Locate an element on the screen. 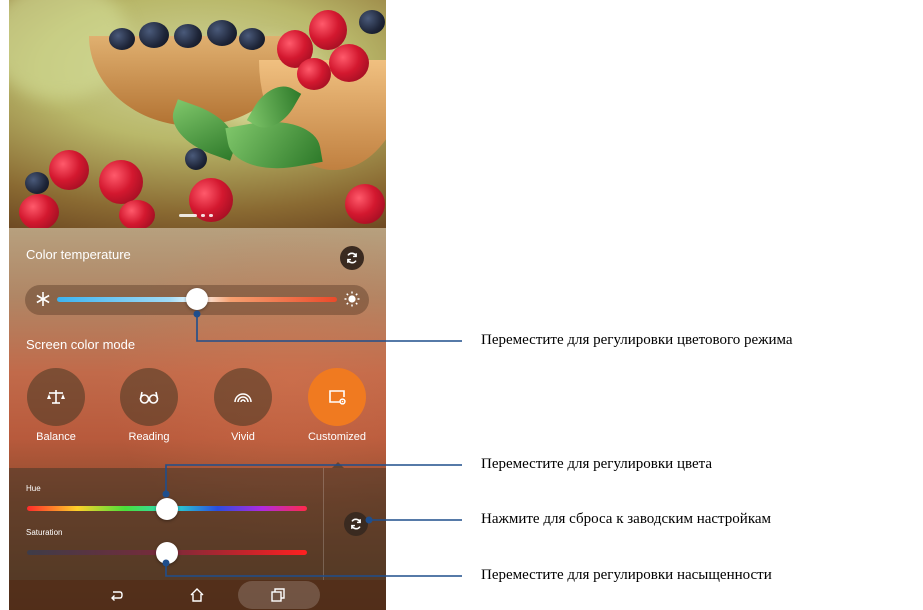 The image size is (923, 610). glasses-icon is located at coordinates (149, 397).